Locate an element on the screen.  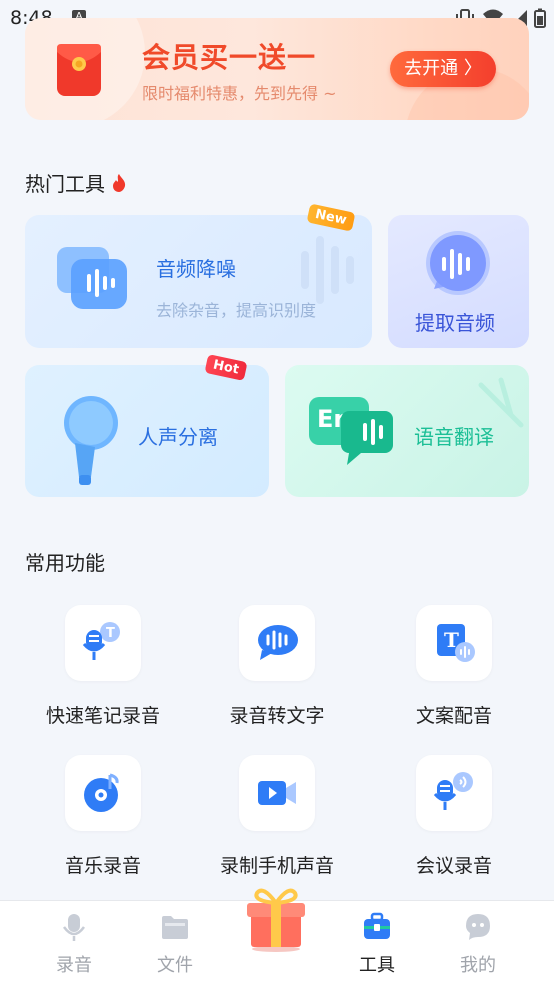
nav-tools: 工具 is located at coordinates (377, 939).